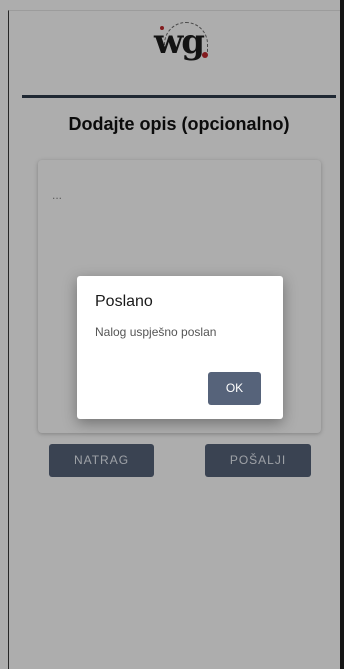 The image size is (344, 669). I want to click on dialog-title: Poslano, so click(124, 301).